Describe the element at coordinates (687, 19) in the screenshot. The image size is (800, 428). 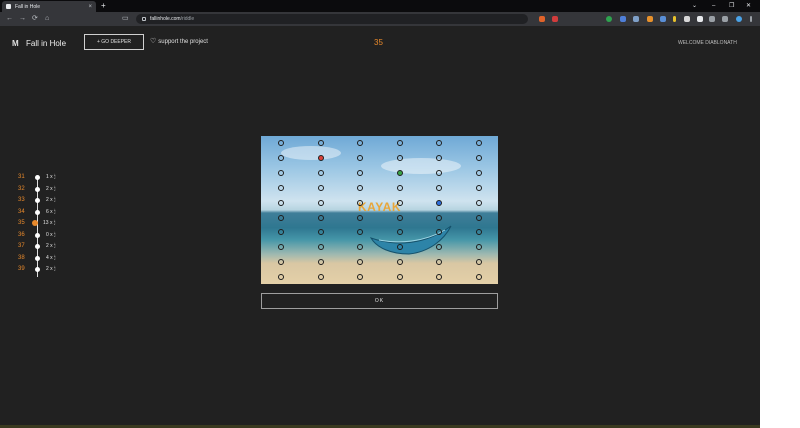
I see `extension-document-icon` at that location.